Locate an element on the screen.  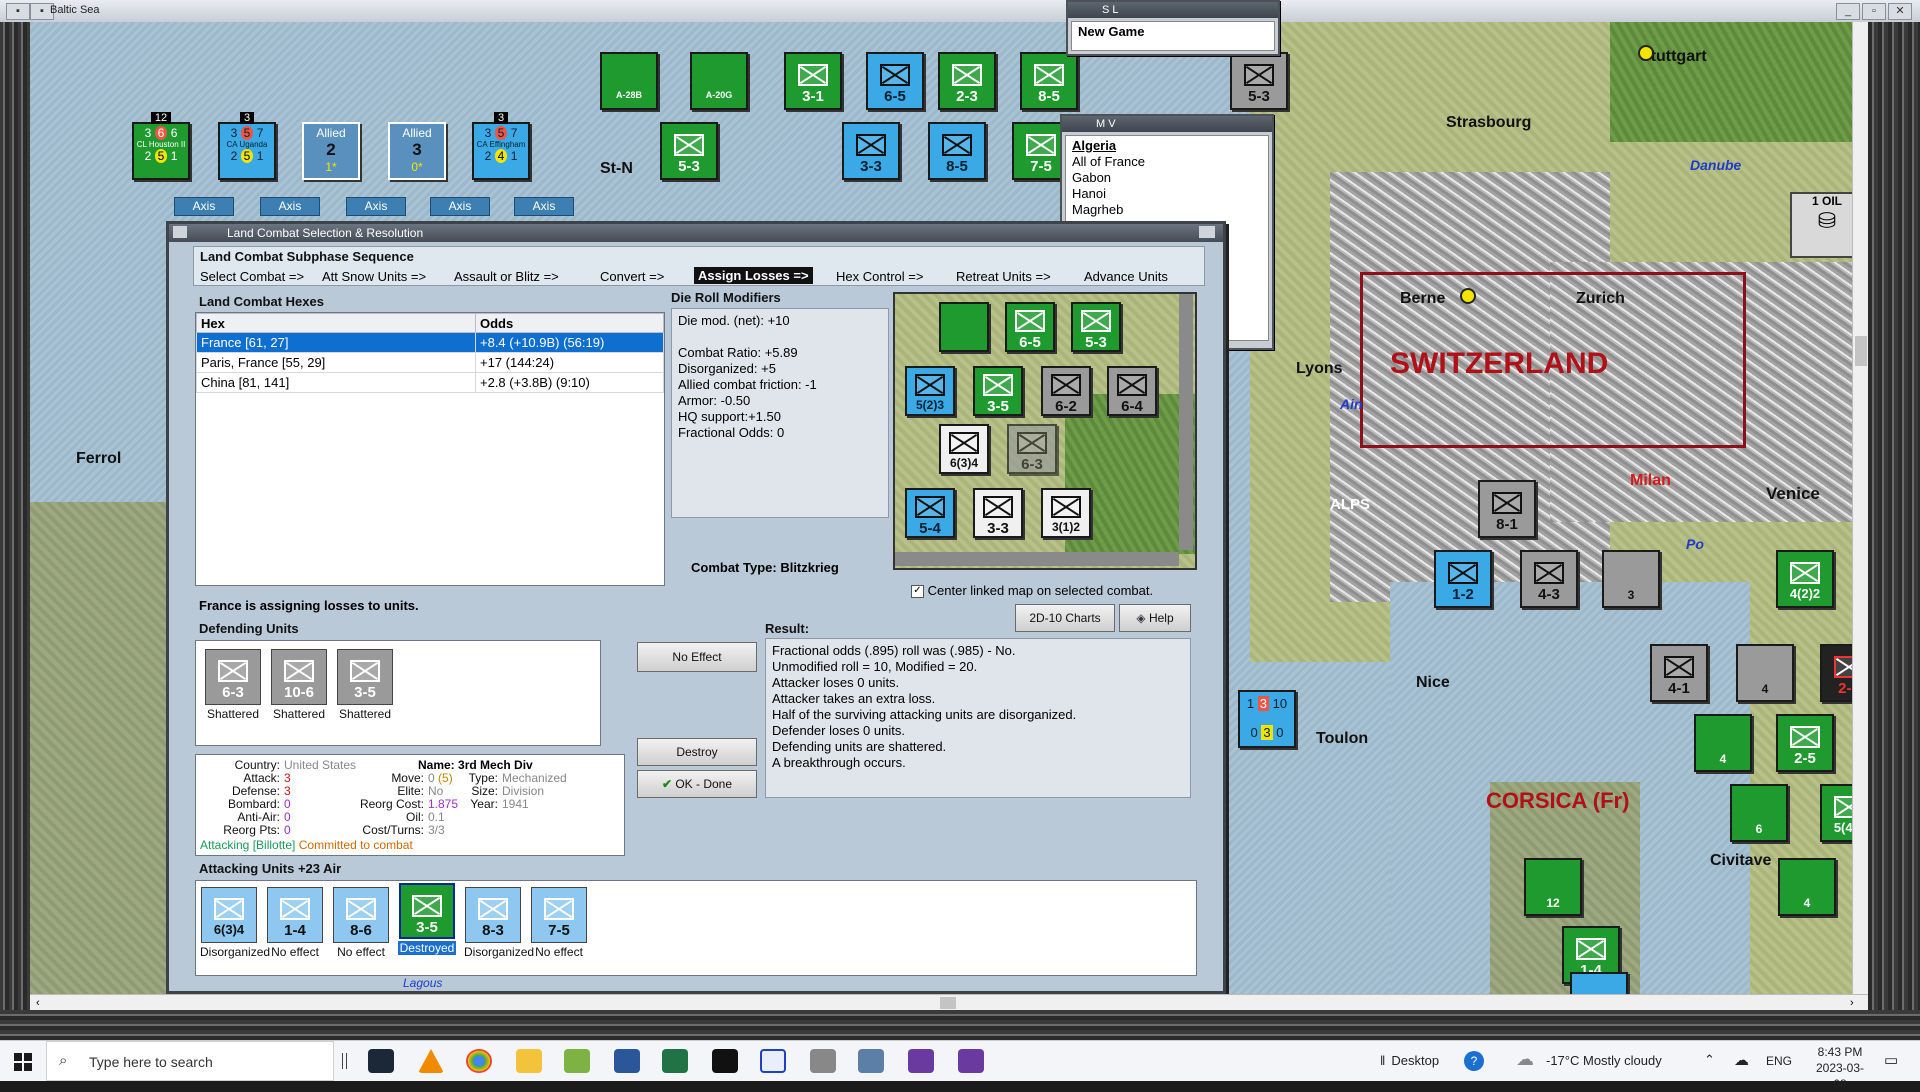
map-unit-8-5-top: 8-5 is located at coordinates (1049, 81).